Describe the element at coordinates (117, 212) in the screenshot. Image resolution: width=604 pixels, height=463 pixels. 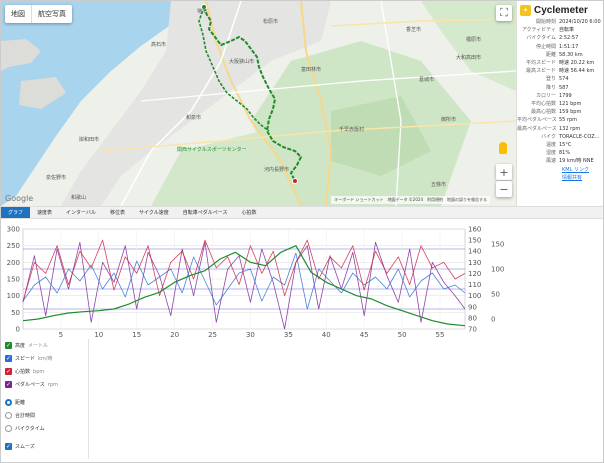
I see `tab-3: 移位表` at that location.